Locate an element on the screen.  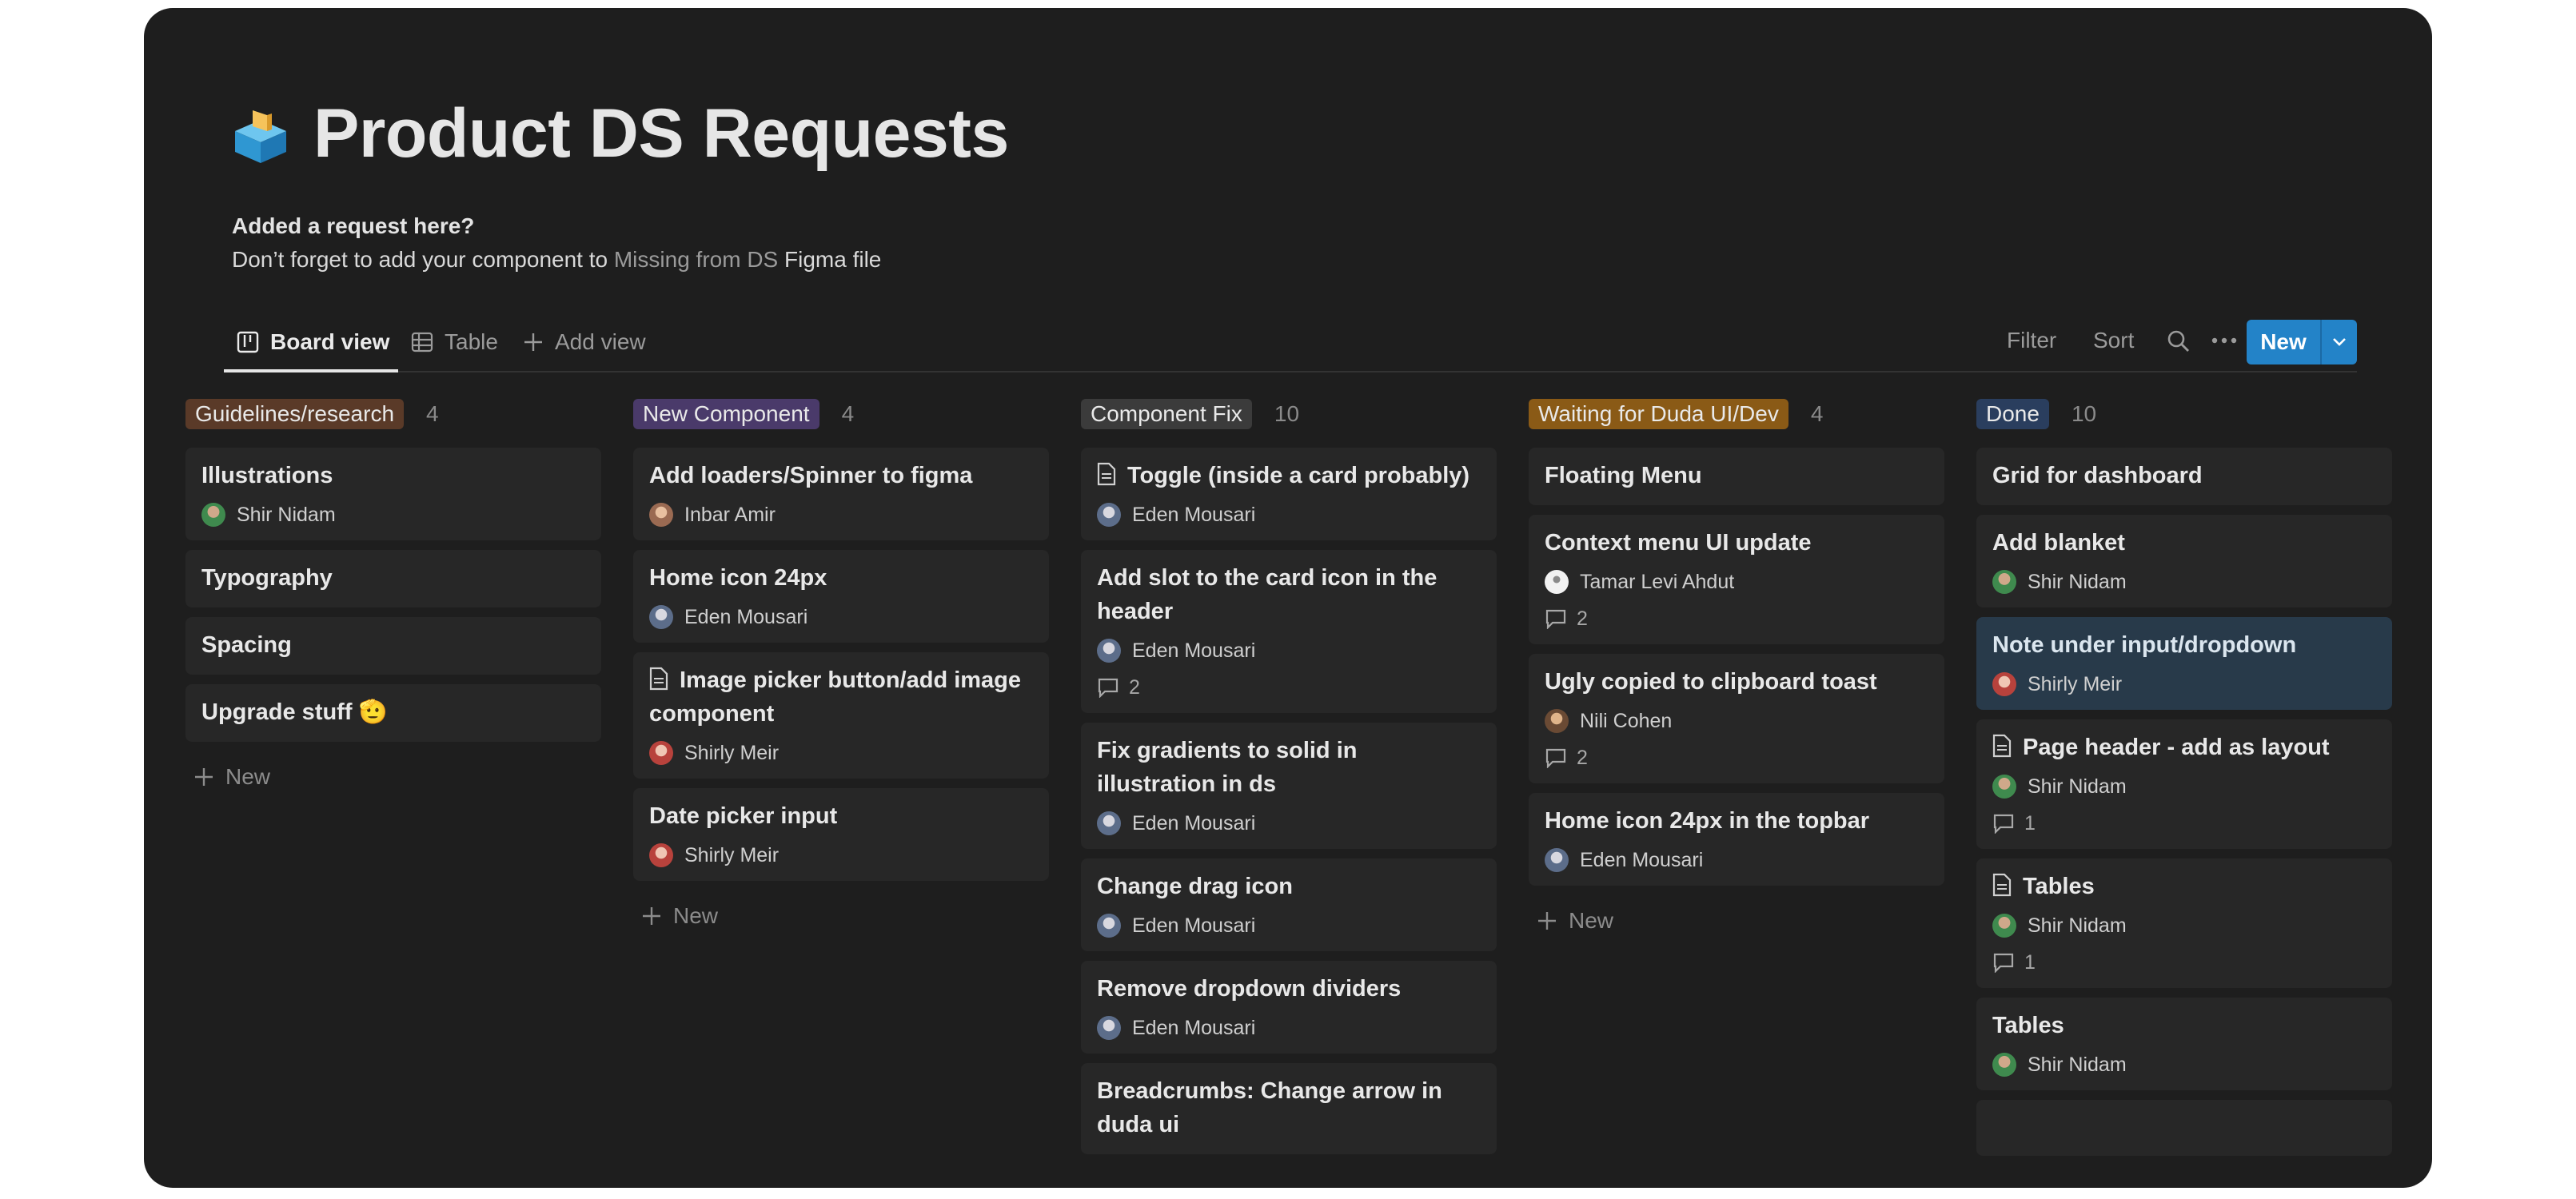
new-dropdown-toggle is located at coordinates (2339, 342).